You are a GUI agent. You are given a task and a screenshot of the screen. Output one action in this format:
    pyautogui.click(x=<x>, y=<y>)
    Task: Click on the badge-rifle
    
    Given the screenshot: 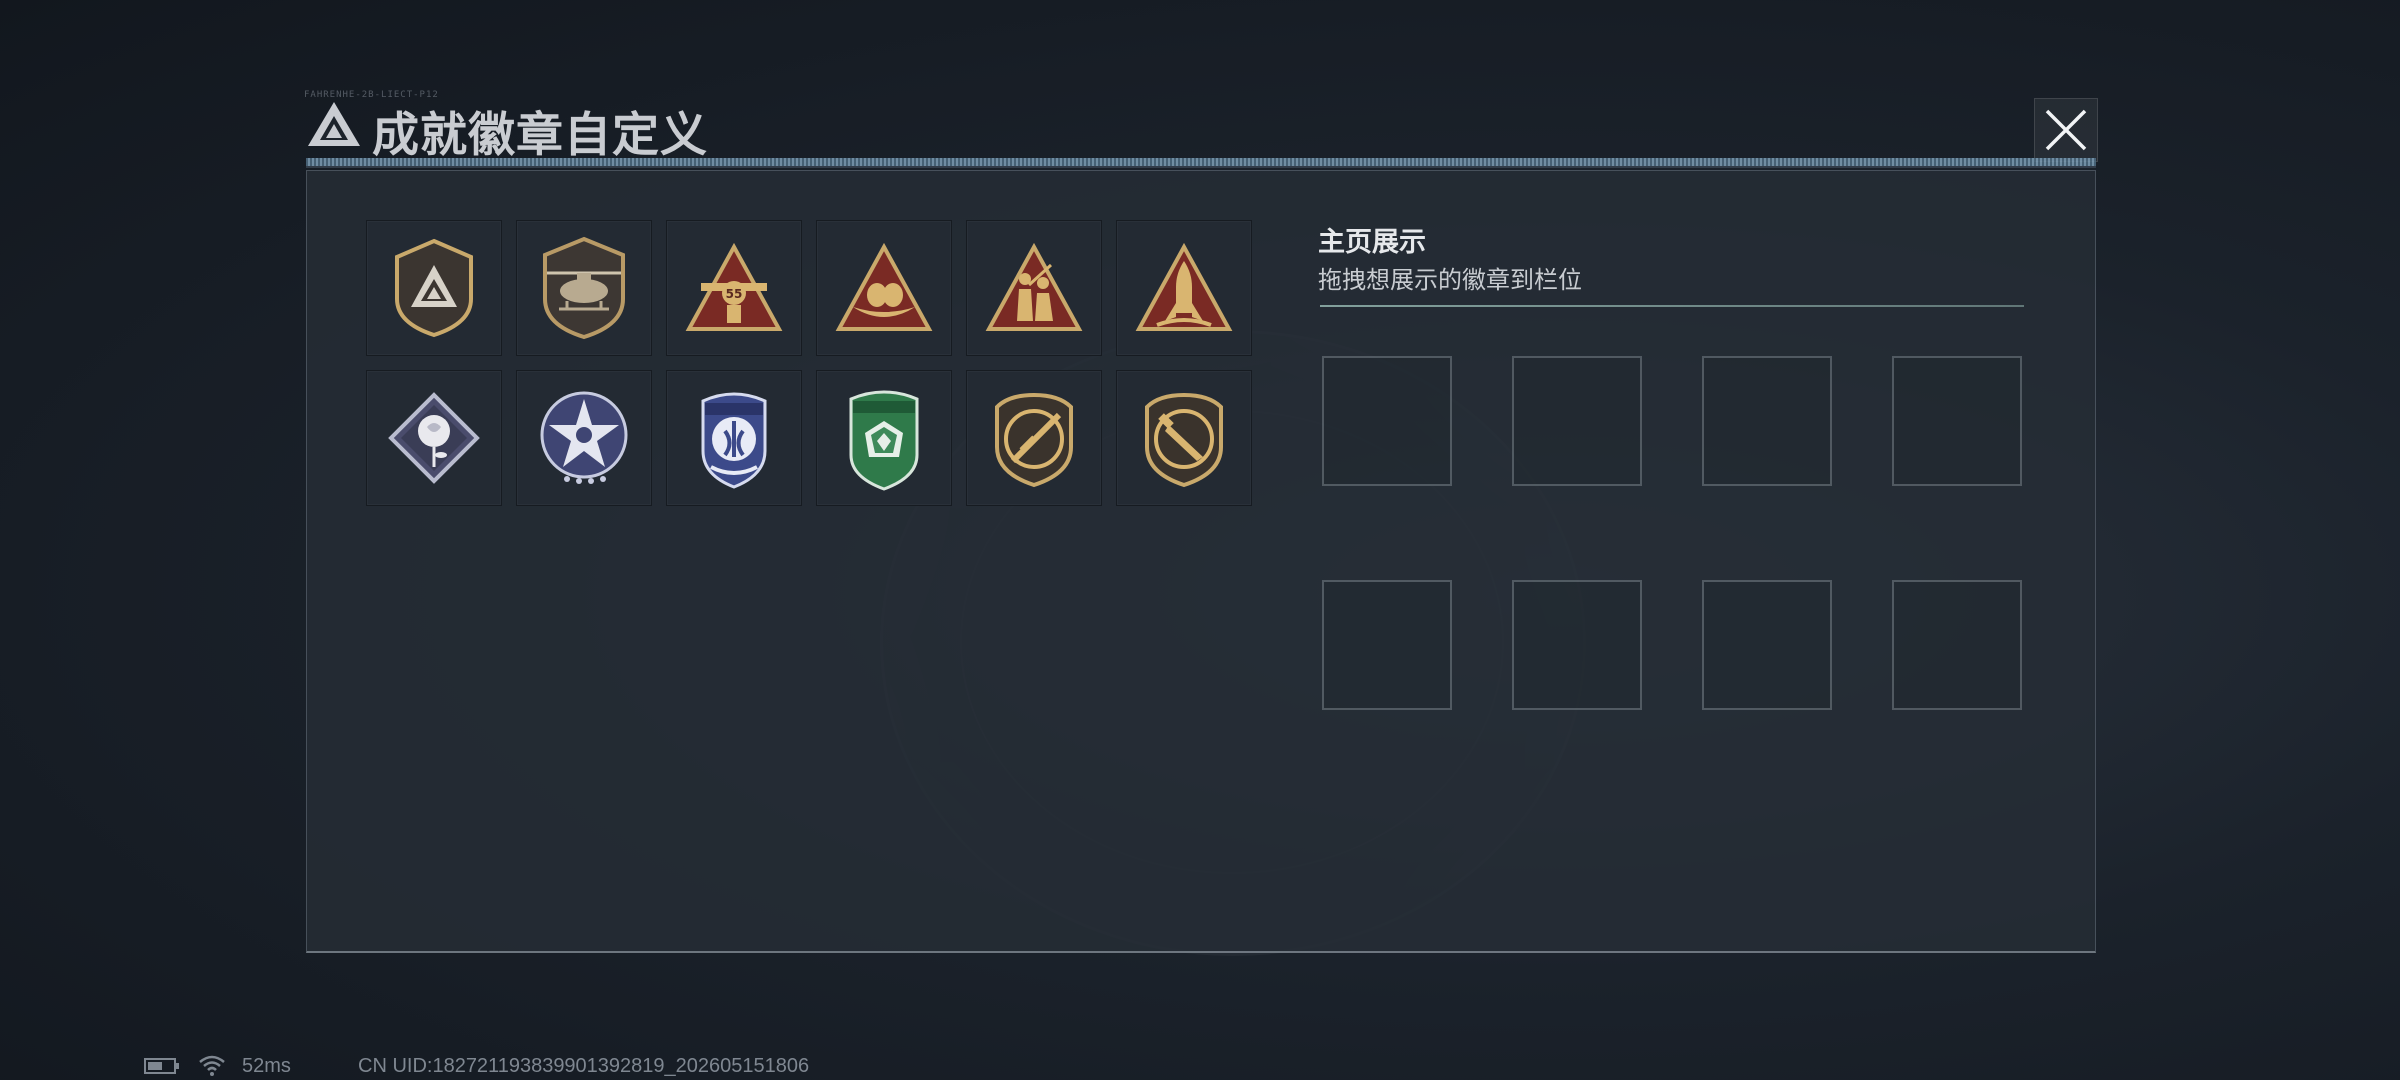 What is the action you would take?
    pyautogui.click(x=1034, y=438)
    